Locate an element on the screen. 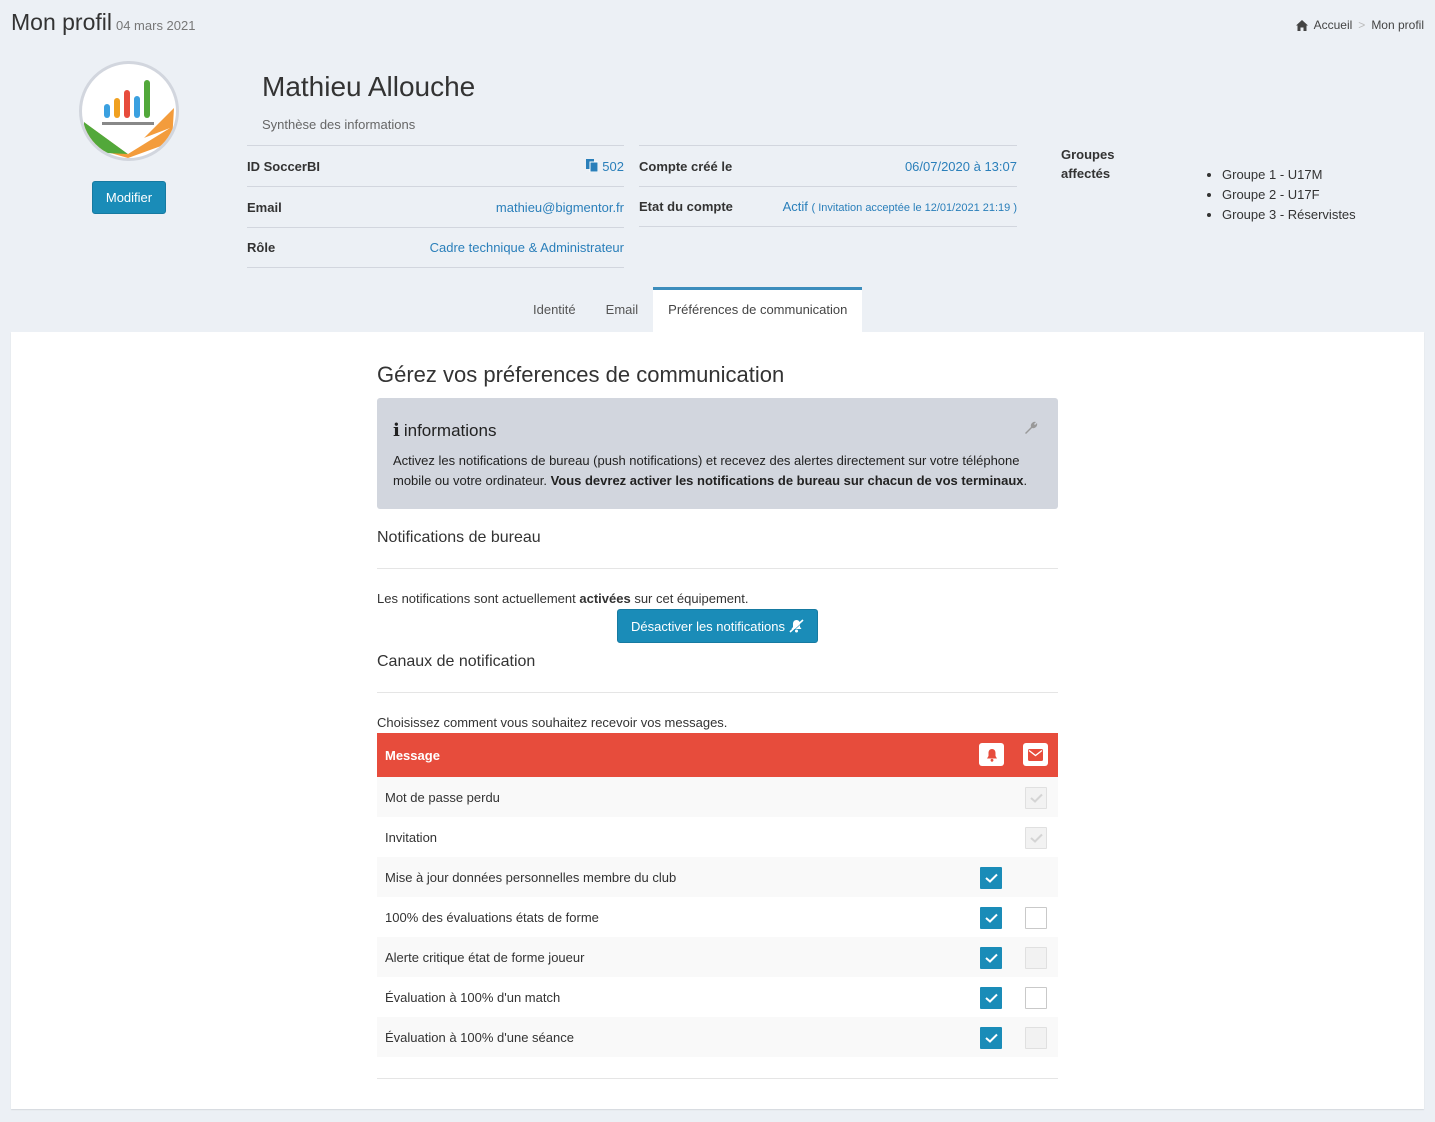 Image resolution: width=1435 pixels, height=1122 pixels. modifier-button: Modifier is located at coordinates (129, 197).